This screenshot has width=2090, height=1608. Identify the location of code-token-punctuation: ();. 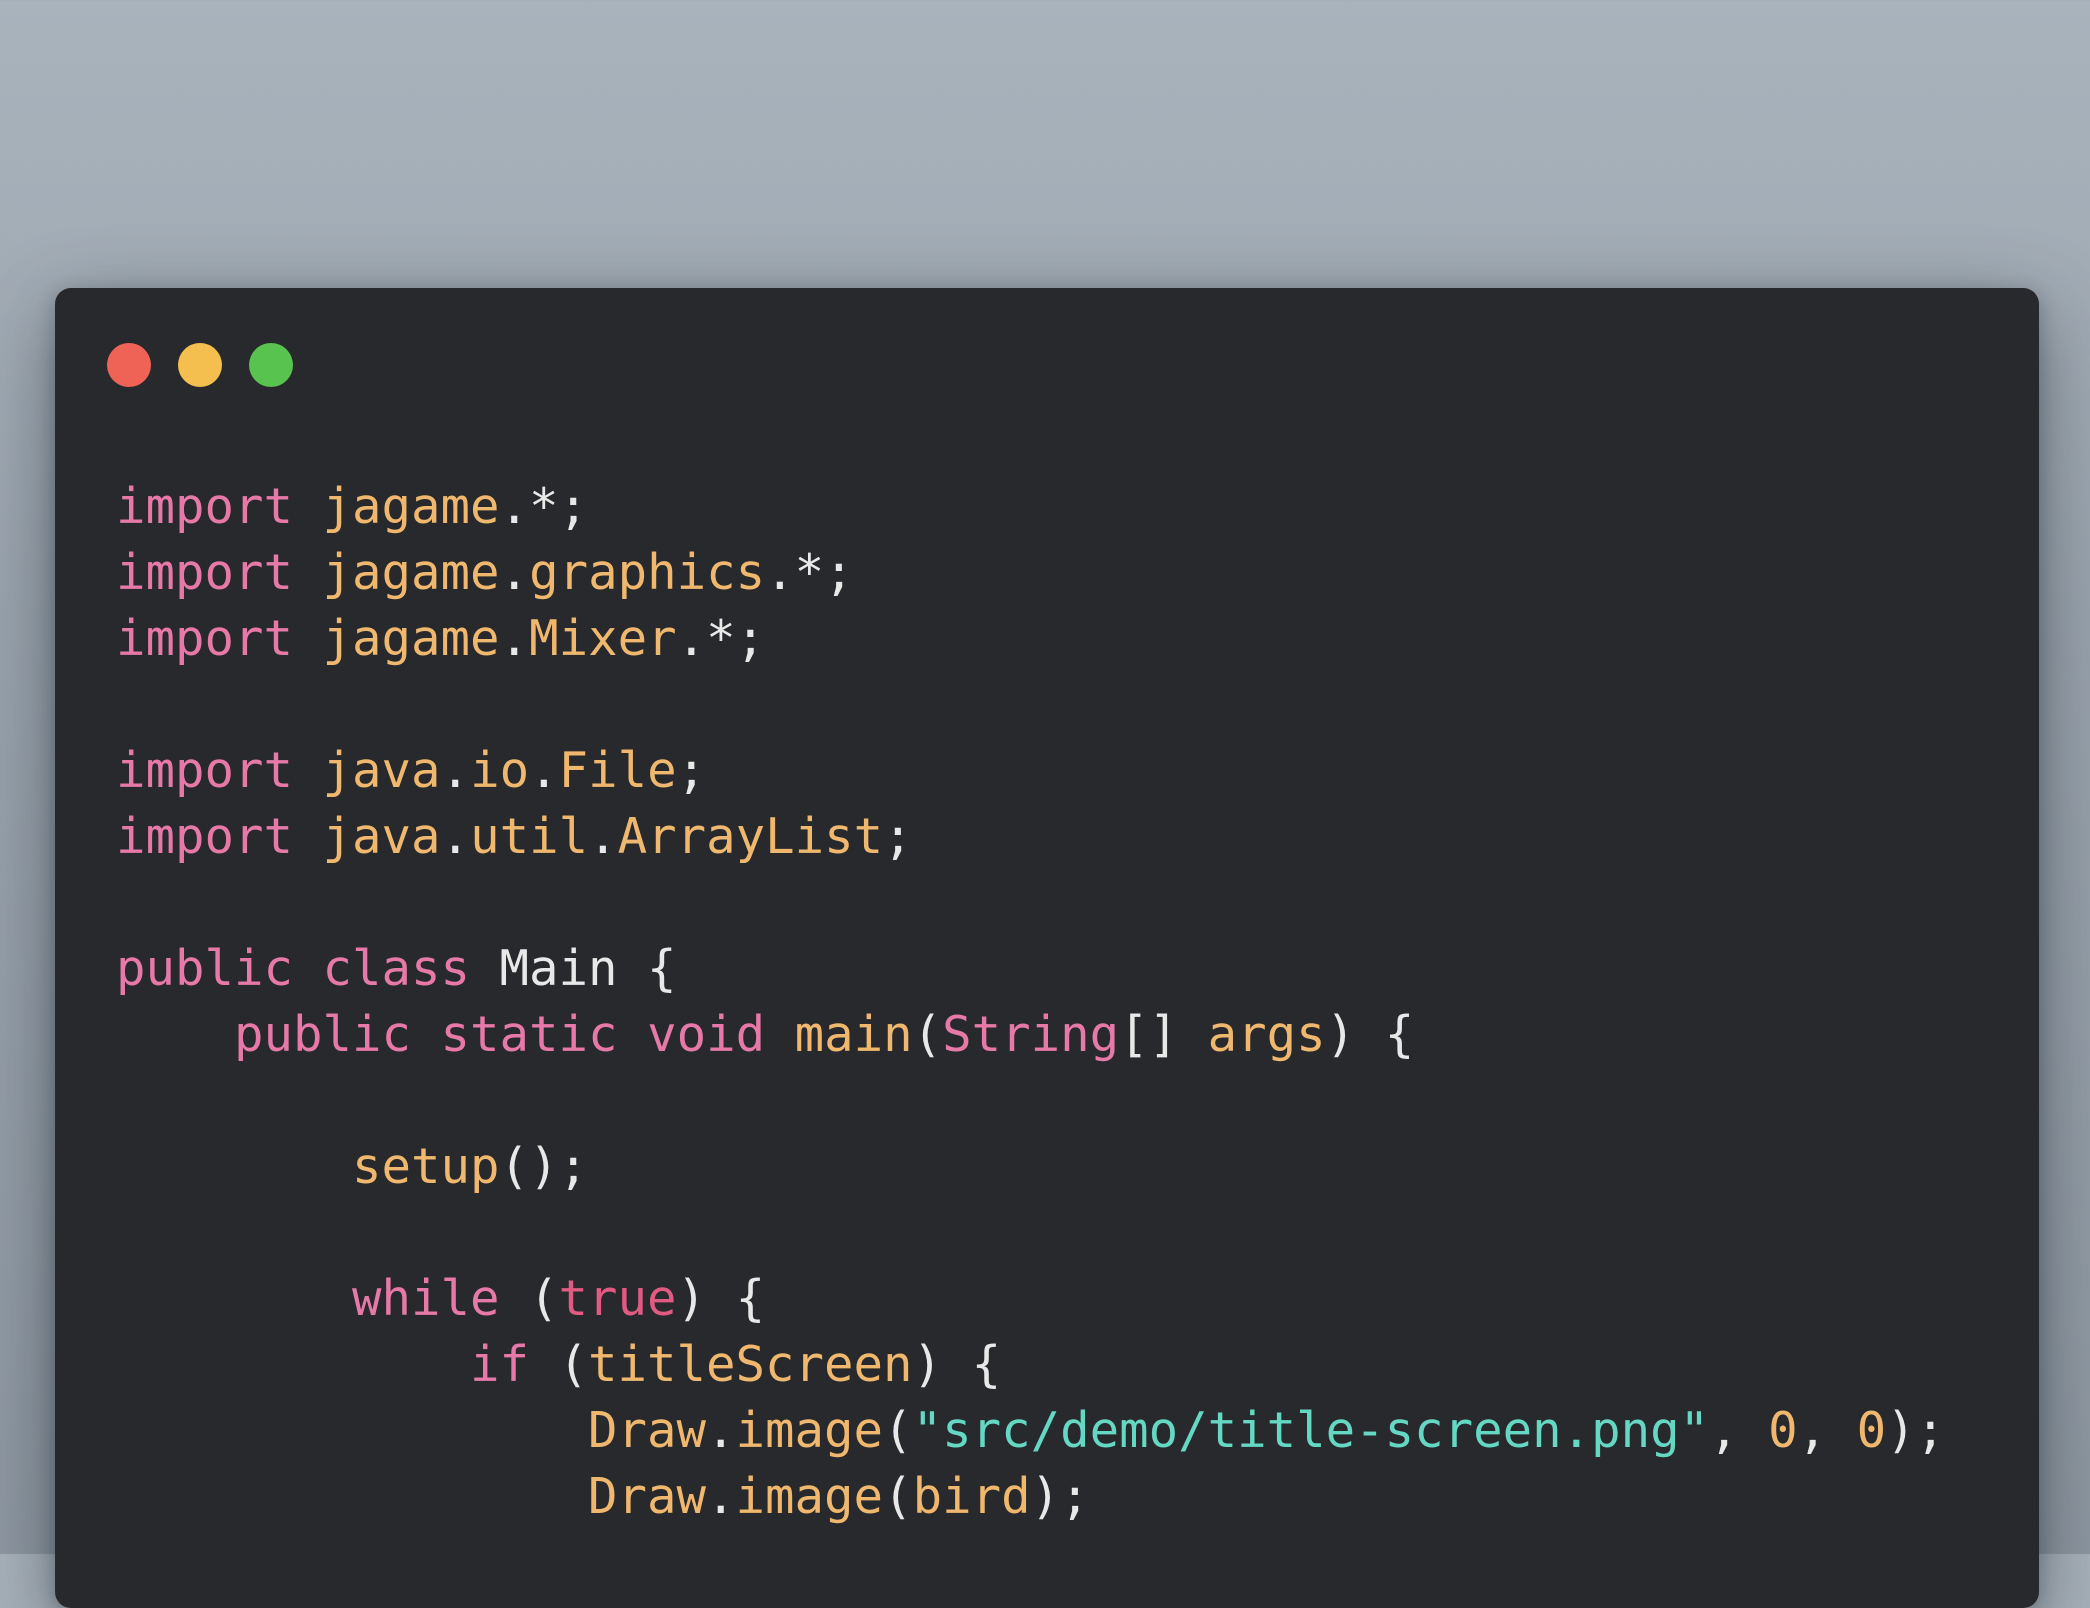
(544, 1166).